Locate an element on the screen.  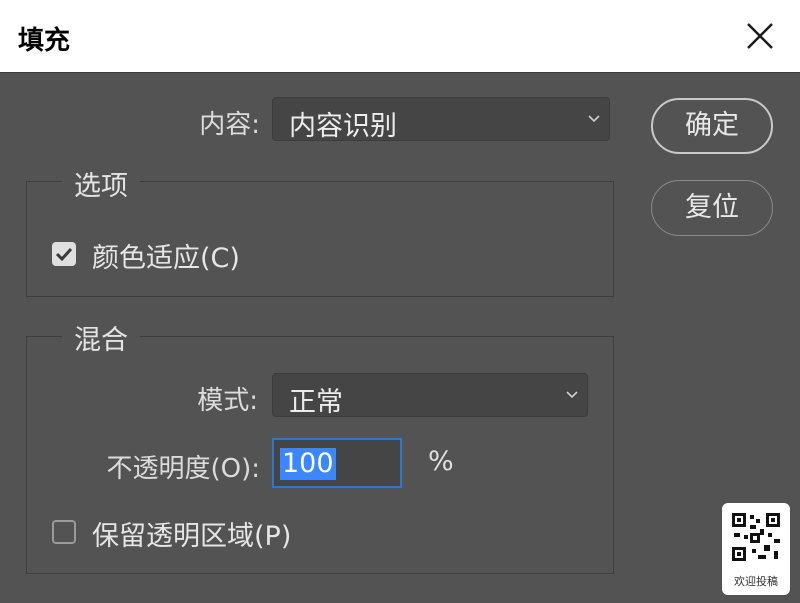
opacity-input: 100 is located at coordinates (337, 463).